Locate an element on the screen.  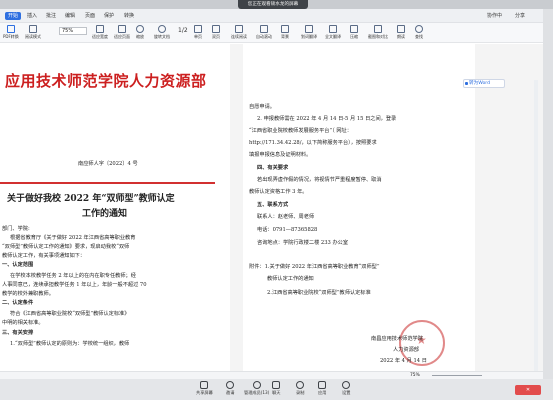
para: 根据省教育厅《关于做好 2022 年江西省高等职业教育 is located at coordinates (73, 238).